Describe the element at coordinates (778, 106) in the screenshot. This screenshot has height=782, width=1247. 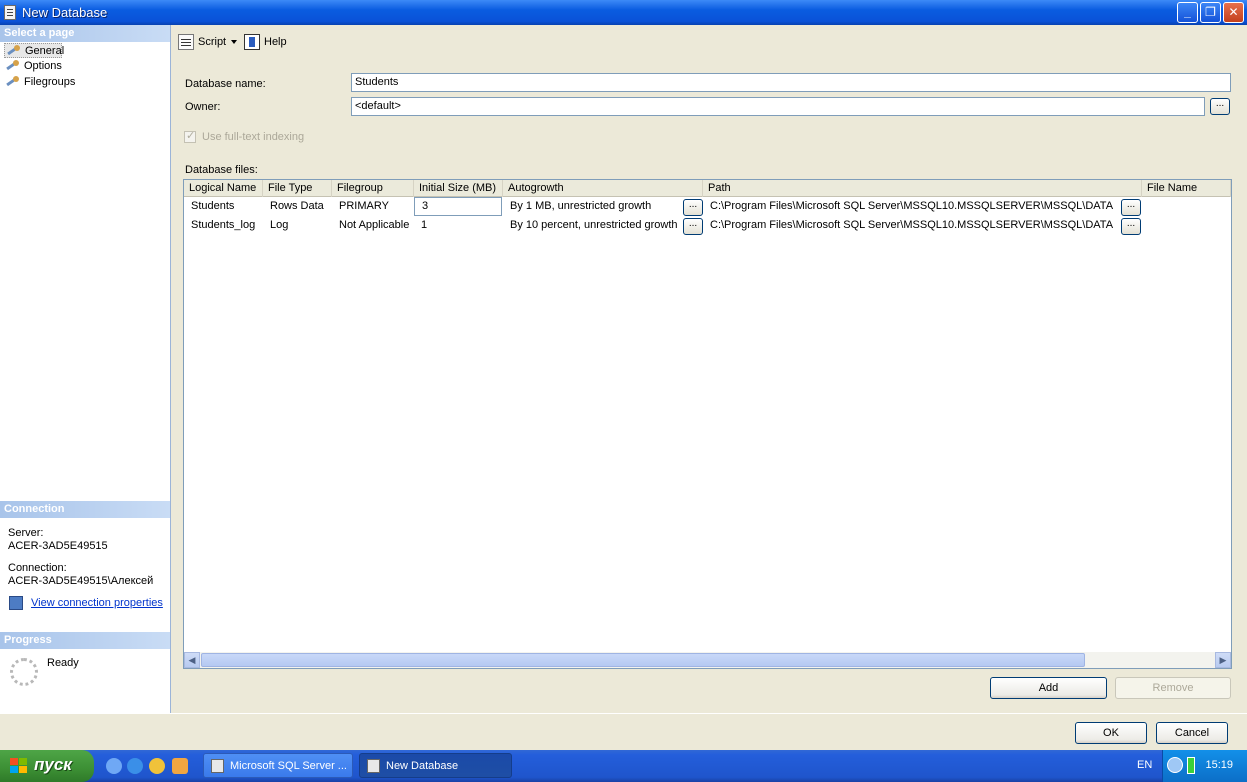
I see `owner-input: <default>` at that location.